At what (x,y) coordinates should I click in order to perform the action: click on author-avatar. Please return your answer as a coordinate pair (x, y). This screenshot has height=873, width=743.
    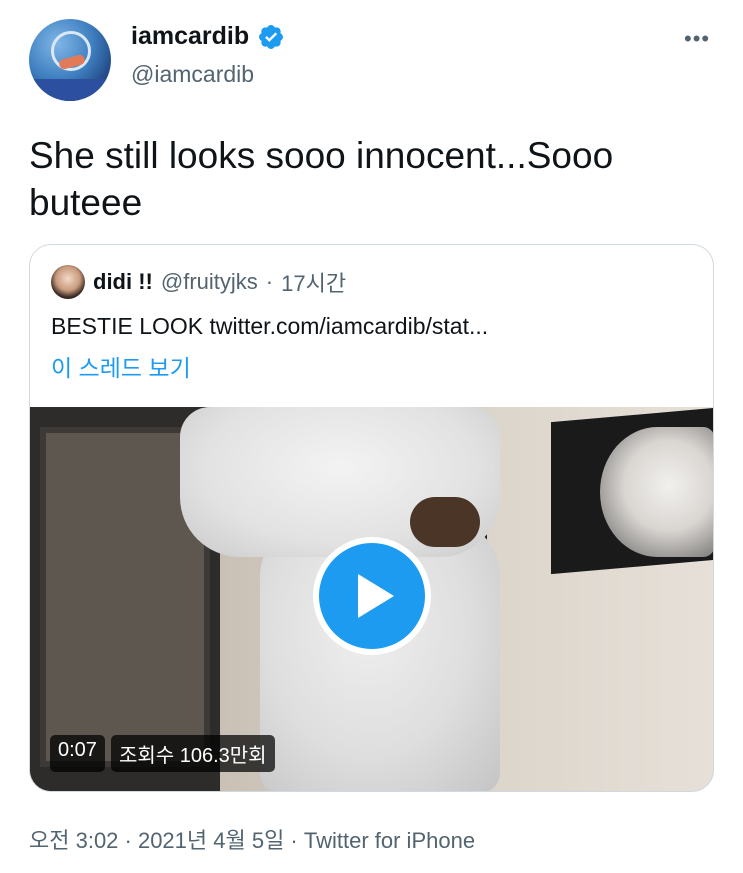
    Looking at the image, I should click on (70, 60).